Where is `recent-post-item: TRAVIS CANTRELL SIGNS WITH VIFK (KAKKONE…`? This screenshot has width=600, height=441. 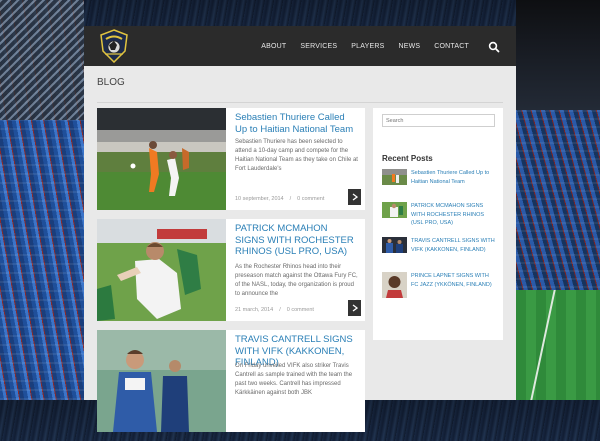 recent-post-item: TRAVIS CANTRELL SIGNS WITH VIFK (KAKKONE… is located at coordinates (439, 250).